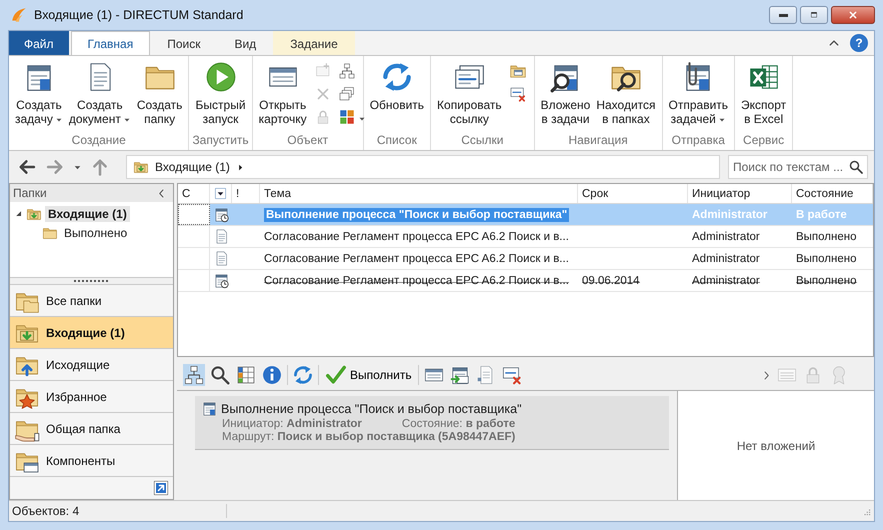 This screenshot has width=883, height=530. I want to click on group-label: Запустить, so click(220, 140).